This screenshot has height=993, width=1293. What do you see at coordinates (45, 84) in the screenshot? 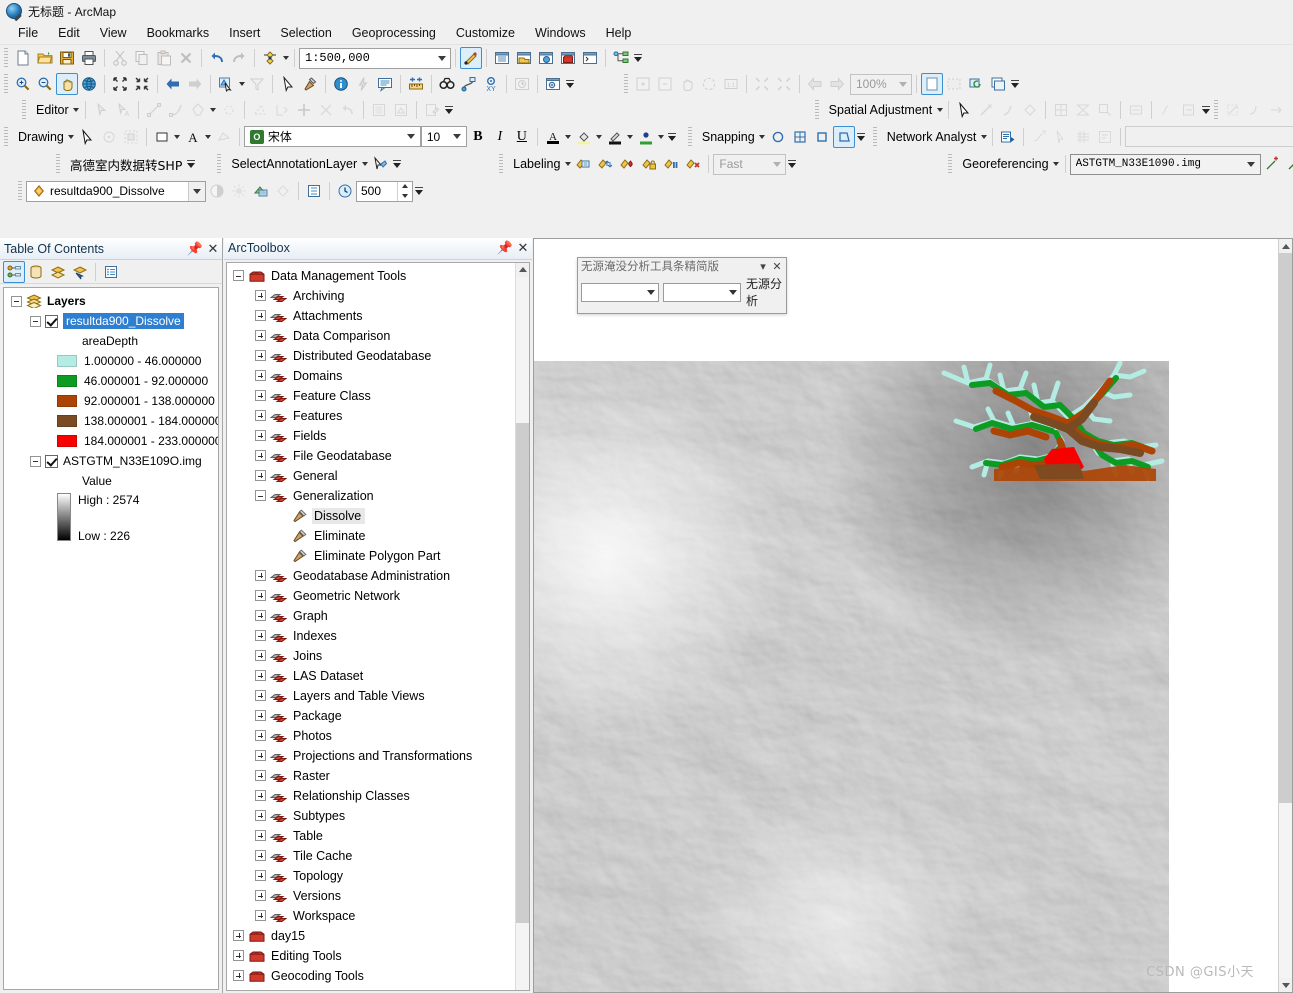
I see `zoom-out-icon` at bounding box center [45, 84].